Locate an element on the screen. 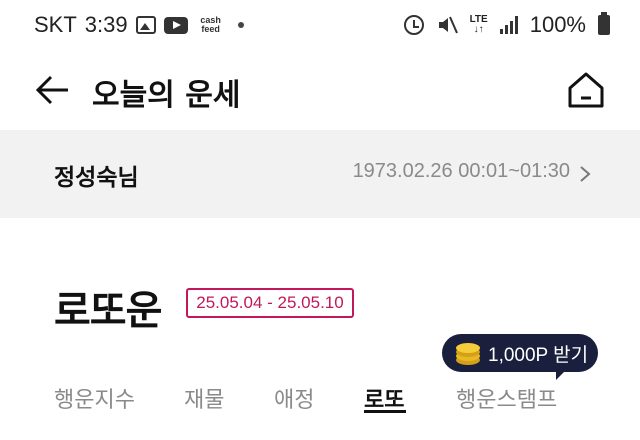 The width and height of the screenshot is (640, 440). profile-name: 정성숙님 is located at coordinates (96, 178).